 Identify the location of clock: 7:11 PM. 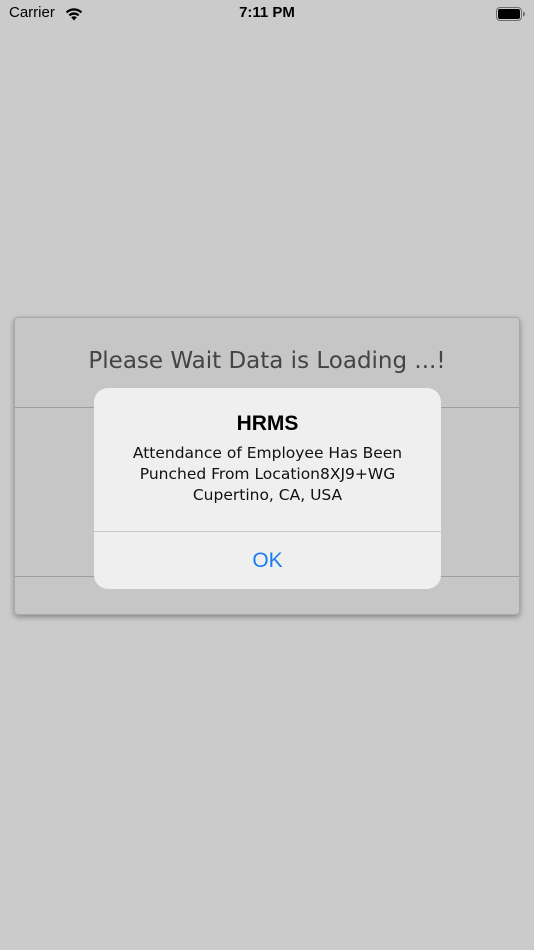
(267, 12).